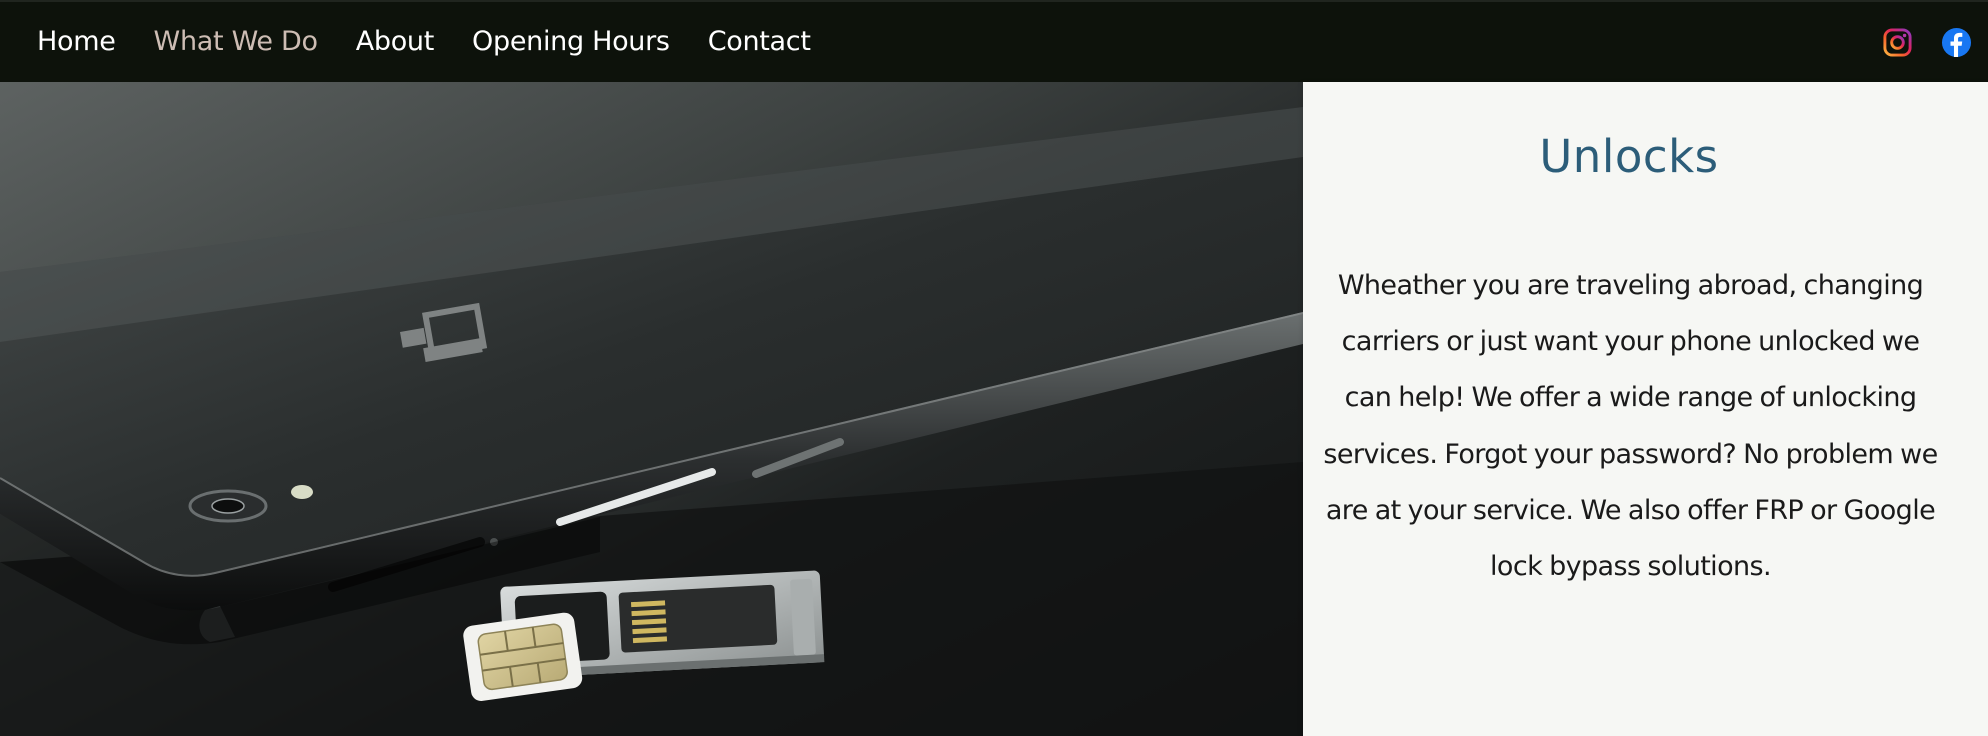 This screenshot has height=736, width=1988. Describe the element at coordinates (1927, 42) in the screenshot. I see `social-bar` at that location.